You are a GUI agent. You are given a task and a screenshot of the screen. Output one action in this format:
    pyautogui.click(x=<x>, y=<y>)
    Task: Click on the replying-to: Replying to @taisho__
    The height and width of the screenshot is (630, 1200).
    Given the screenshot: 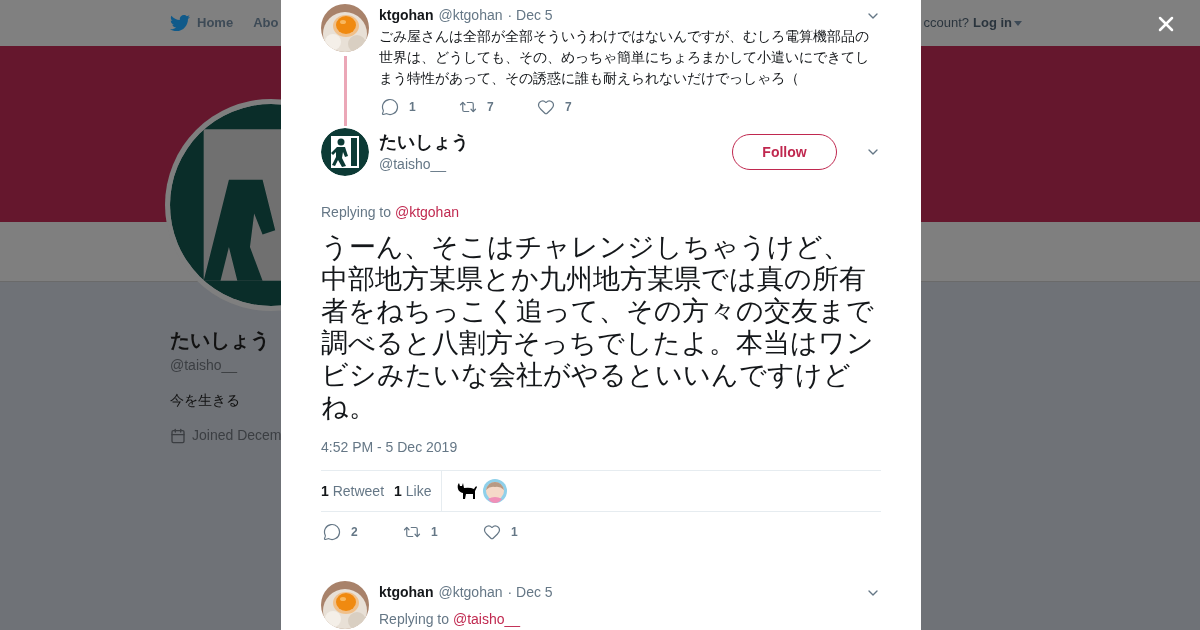 What is the action you would take?
    pyautogui.click(x=450, y=619)
    